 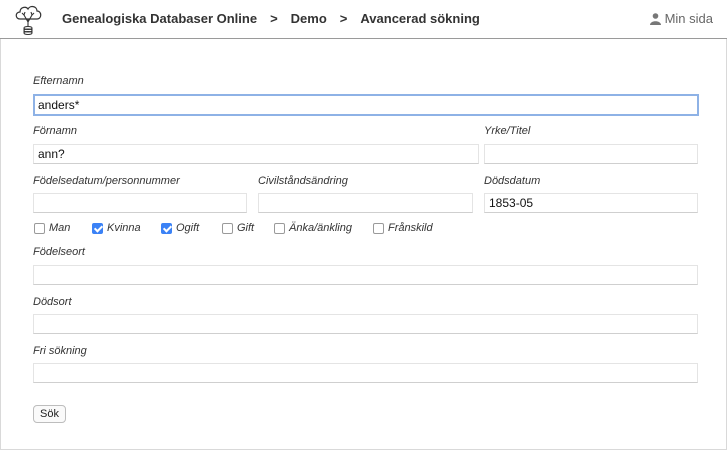 What do you see at coordinates (365, 324) in the screenshot?
I see `death-place-input` at bounding box center [365, 324].